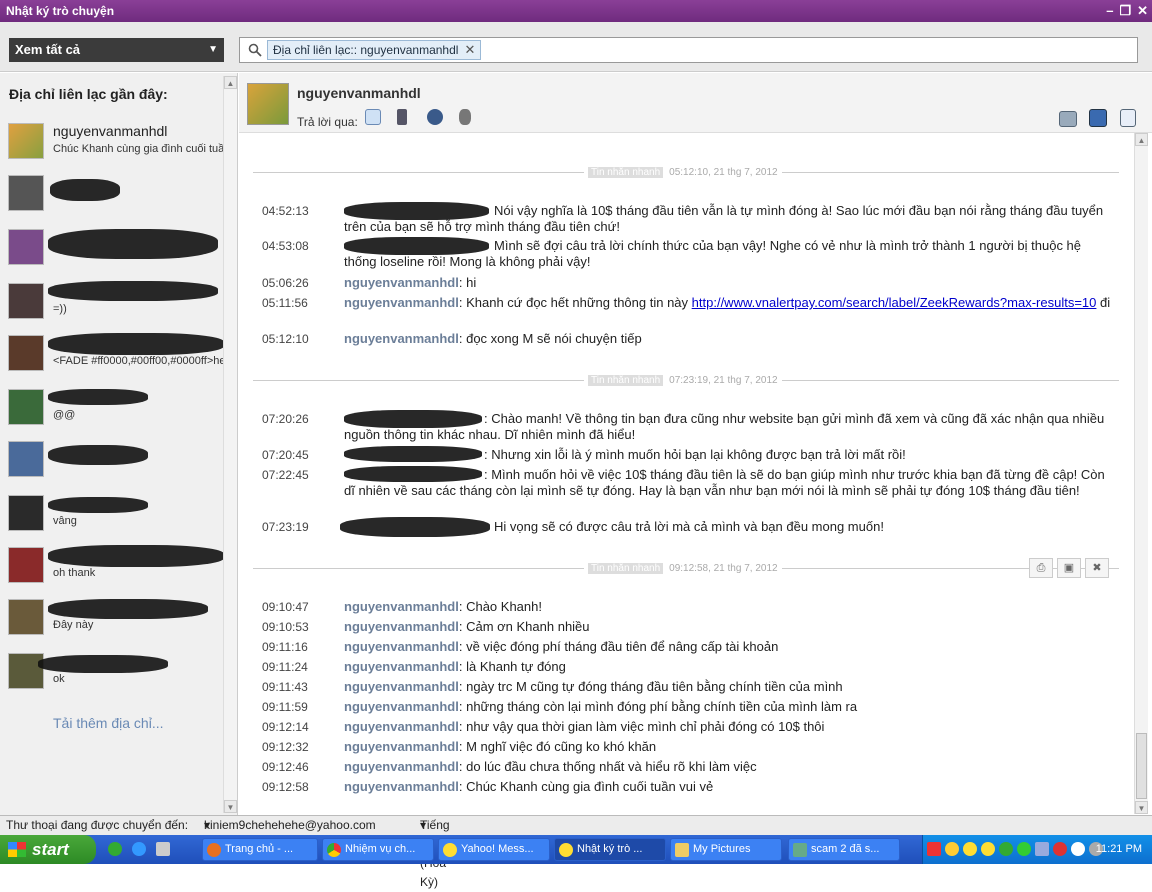  I want to click on print-icon, so click(1068, 119).